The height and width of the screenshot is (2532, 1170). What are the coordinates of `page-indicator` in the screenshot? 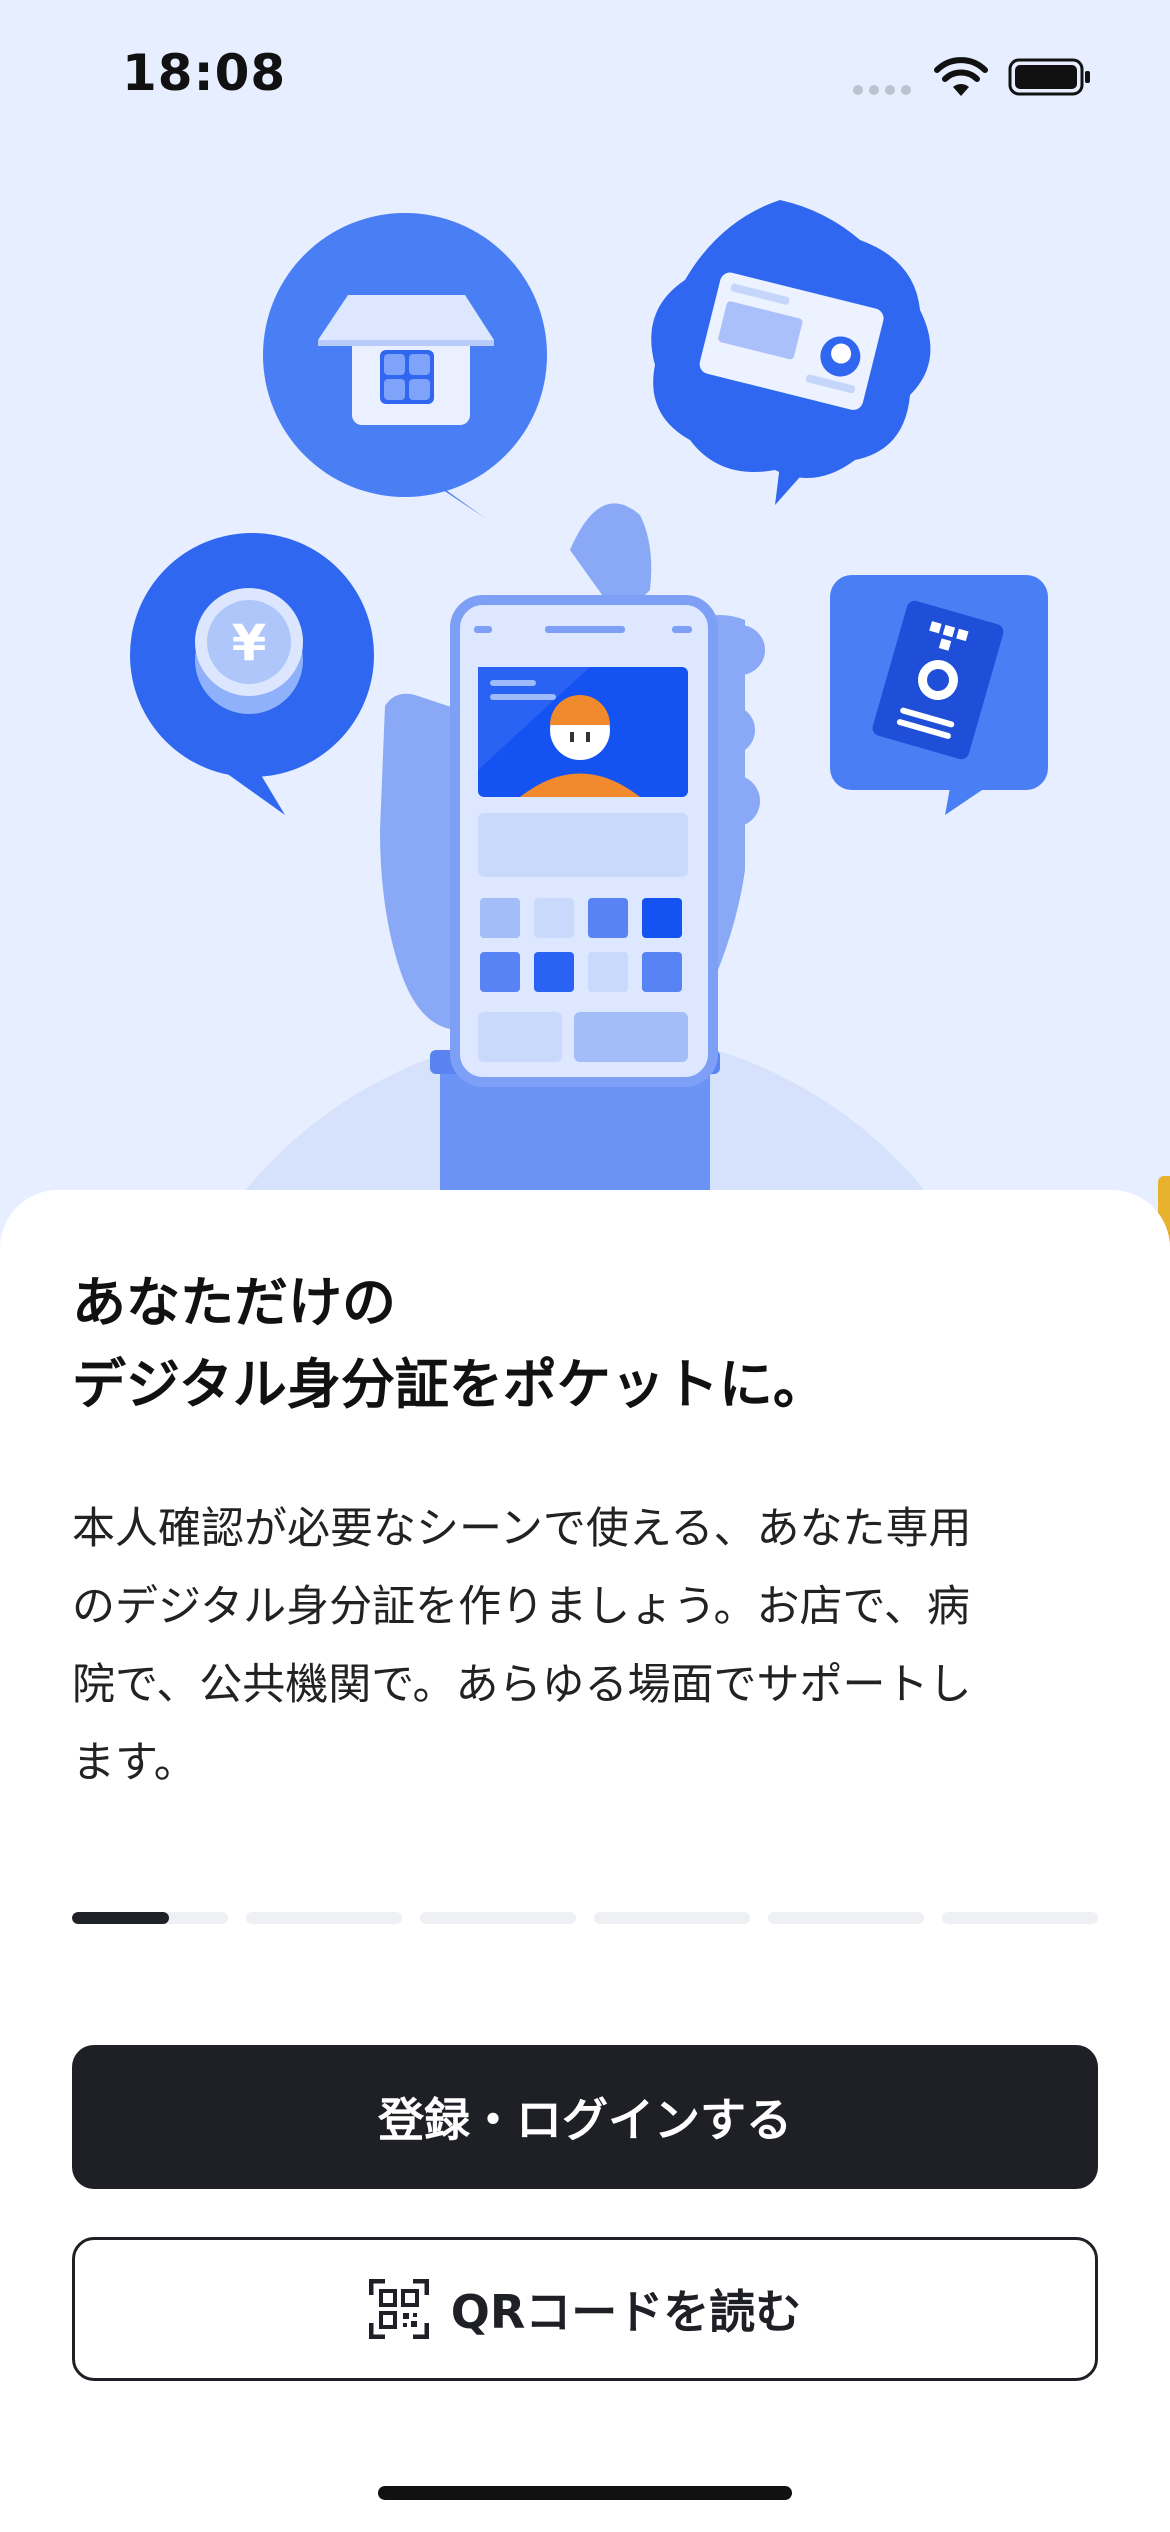 It's located at (585, 1918).